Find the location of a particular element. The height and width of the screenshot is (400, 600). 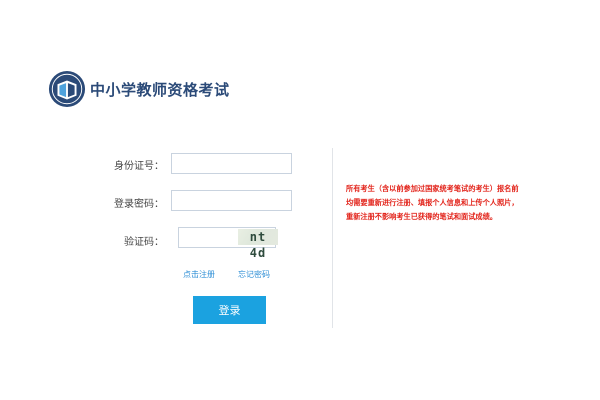

register-link: 点击注册 is located at coordinates (199, 274).